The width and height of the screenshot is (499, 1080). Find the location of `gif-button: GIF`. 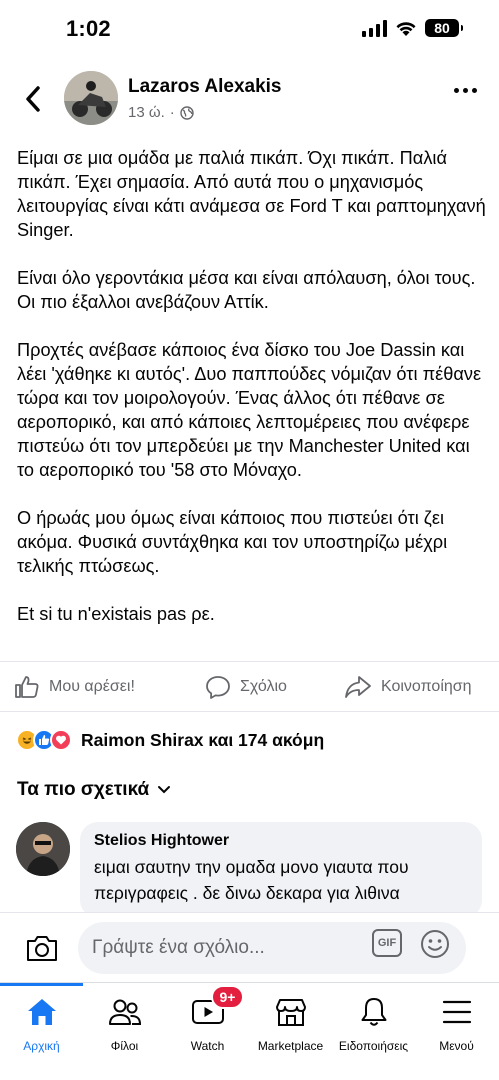

gif-button: GIF is located at coordinates (387, 943).